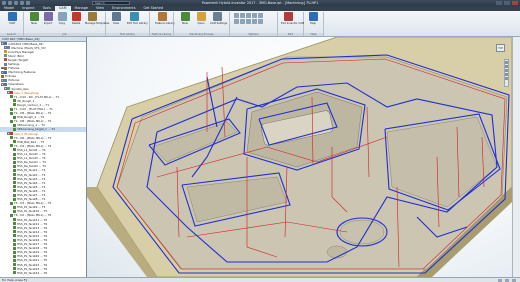 This screenshot has width=520, height=282. Describe the element at coordinates (506, 66) in the screenshot. I see `zoom-icon` at that location.